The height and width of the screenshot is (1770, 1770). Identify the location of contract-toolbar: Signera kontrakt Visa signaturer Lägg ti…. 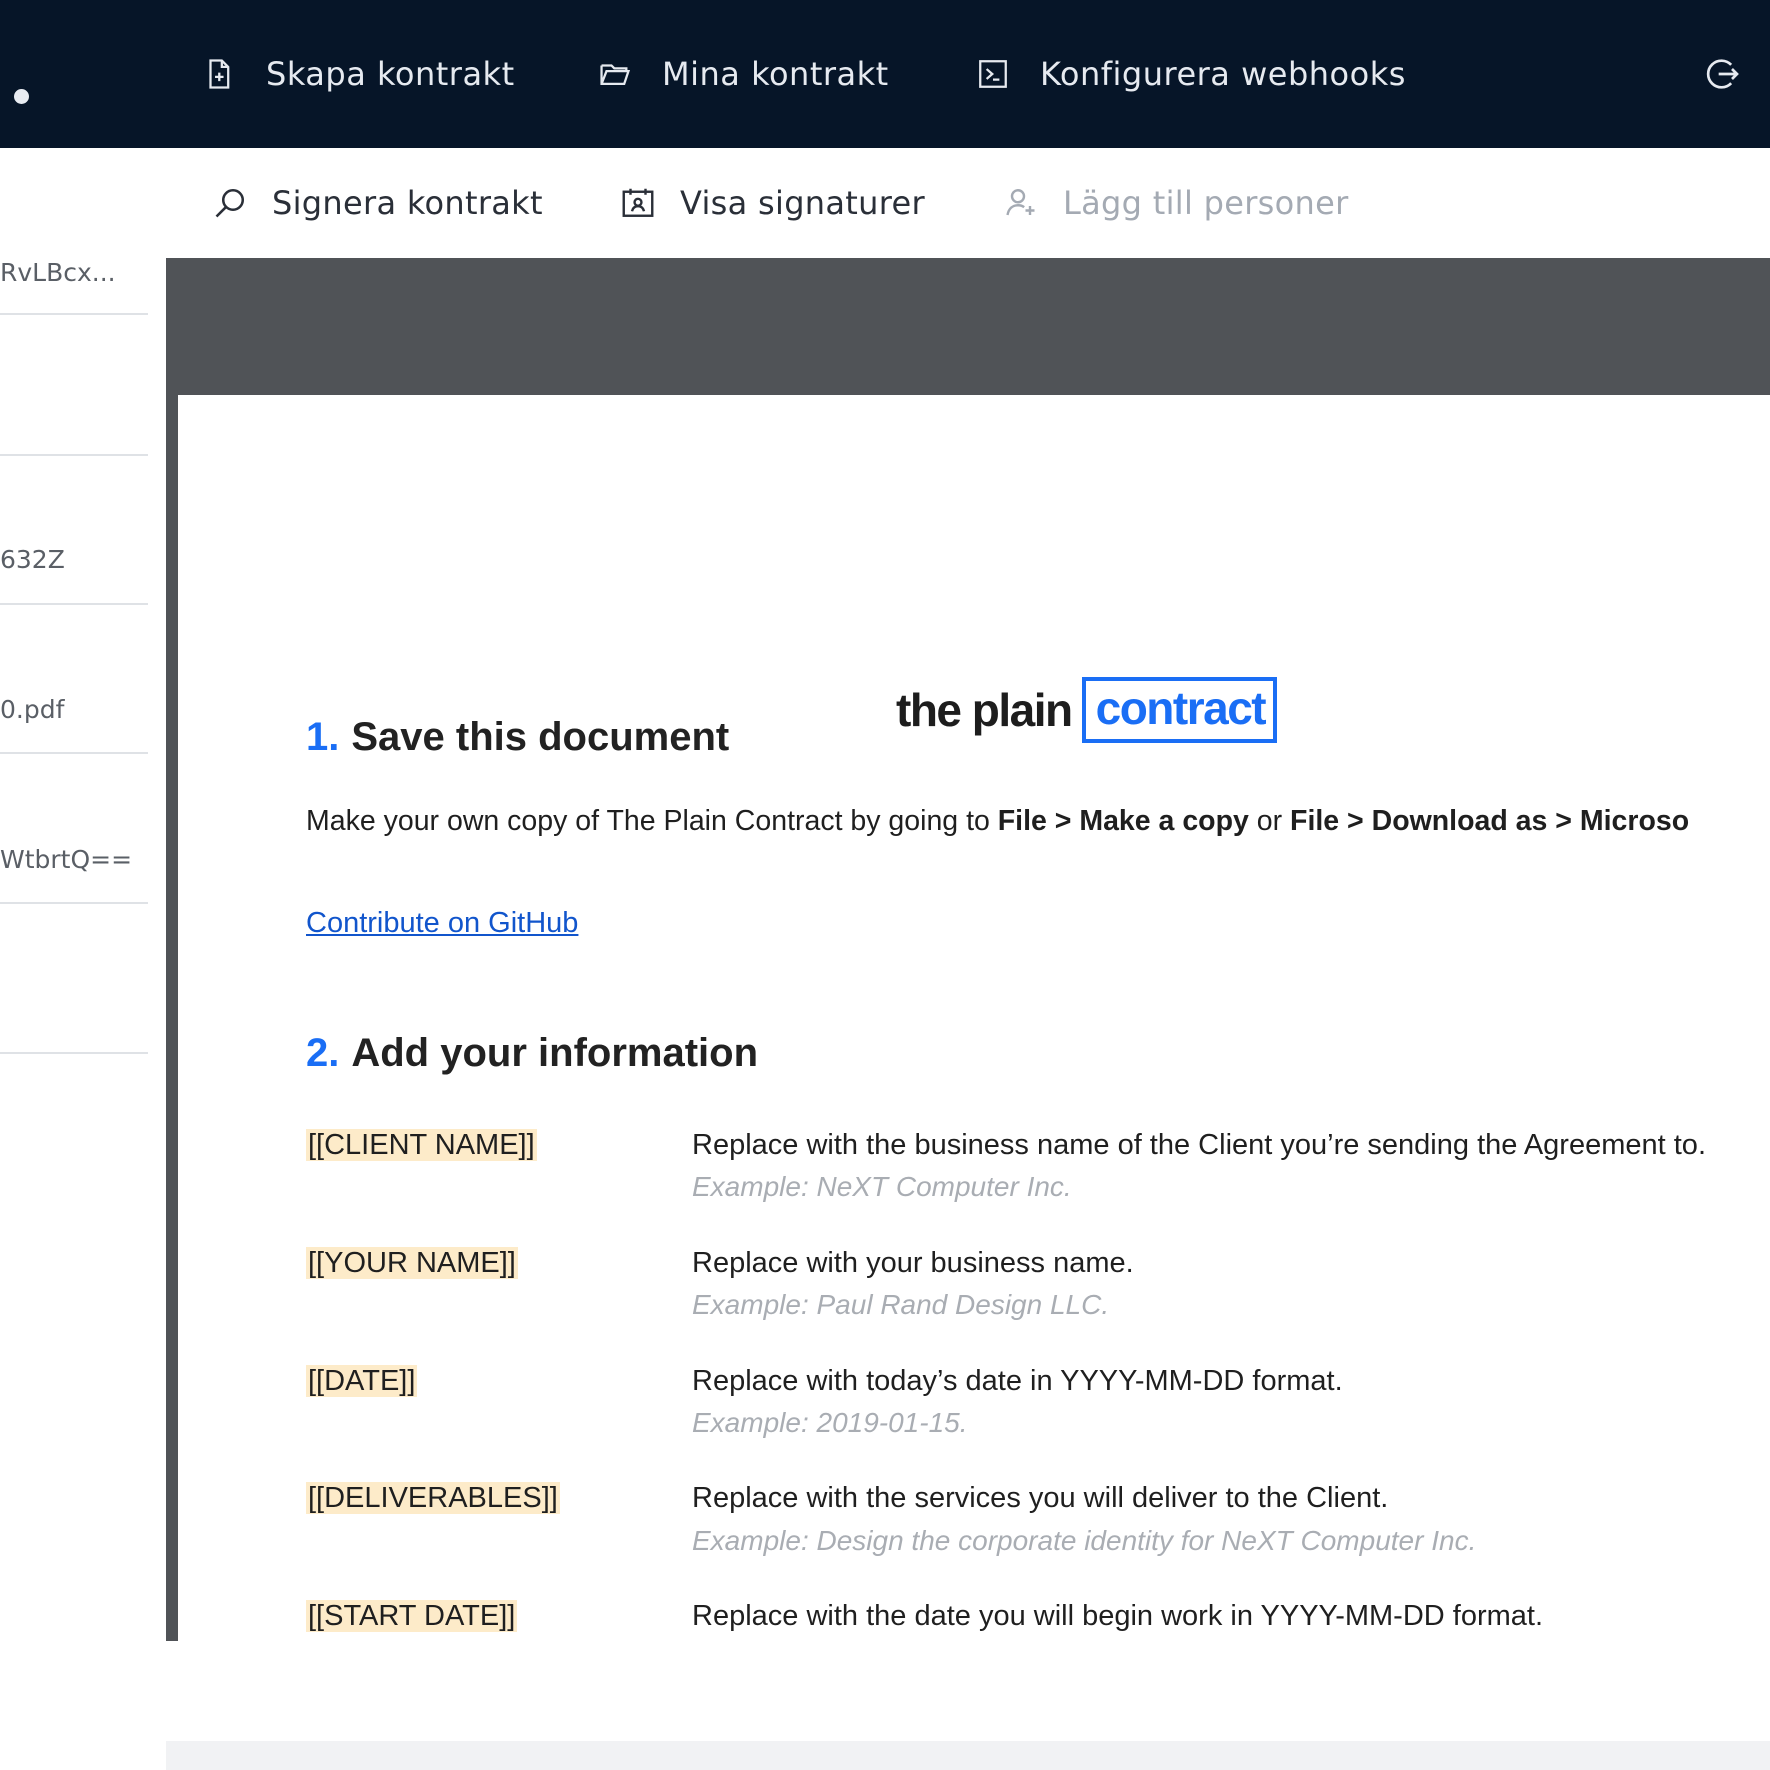
(885, 203).